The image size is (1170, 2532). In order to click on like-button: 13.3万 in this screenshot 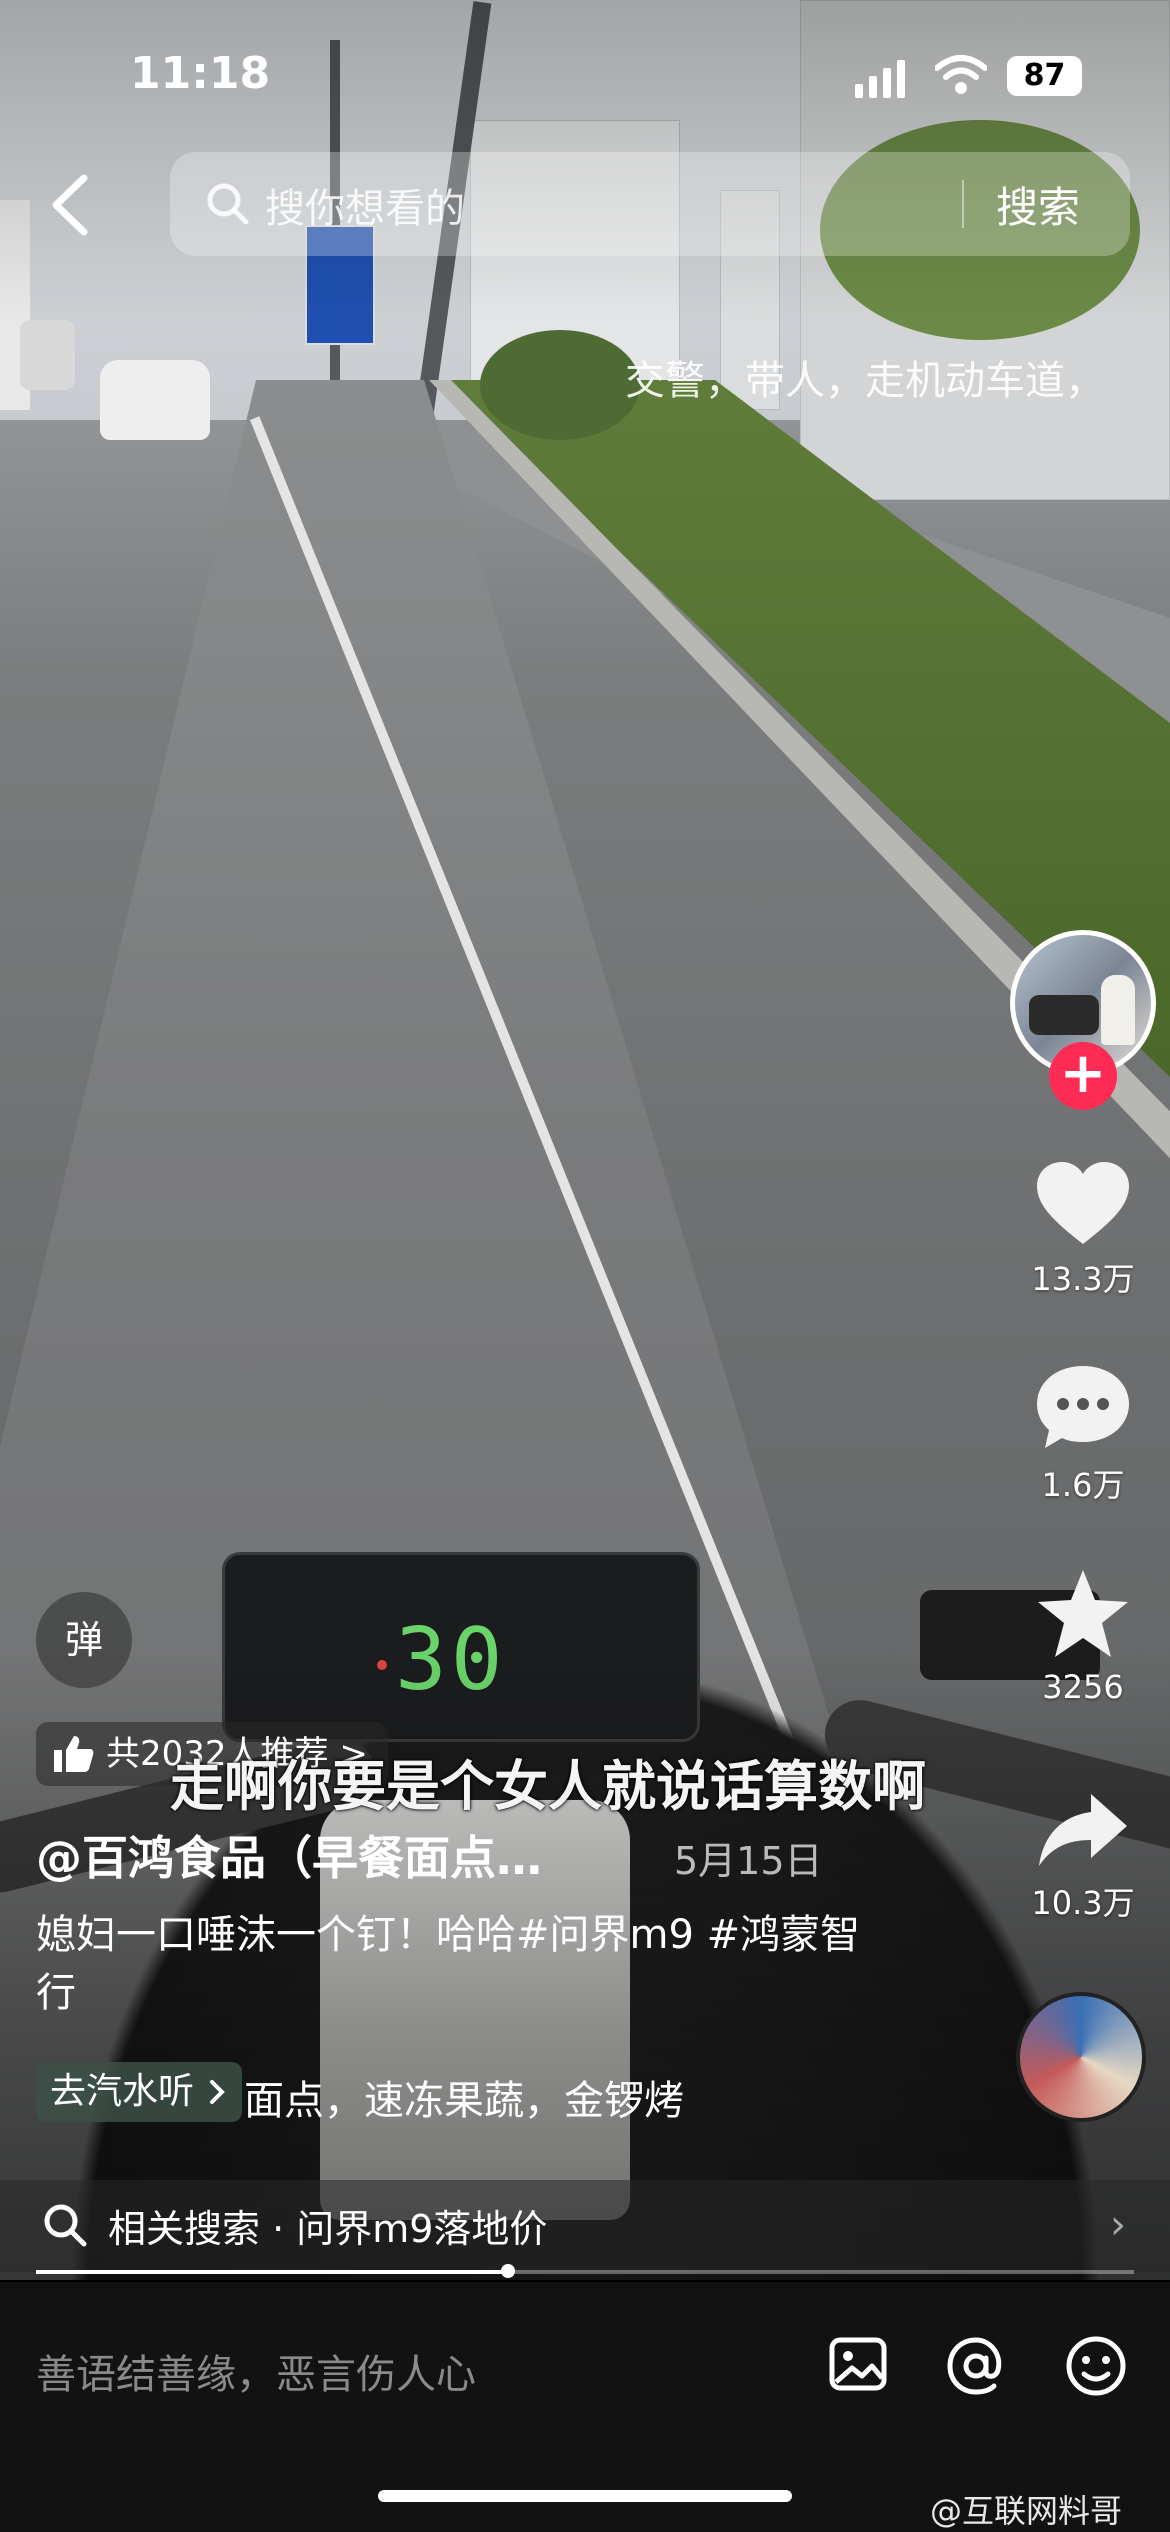, I will do `click(1083, 1230)`.